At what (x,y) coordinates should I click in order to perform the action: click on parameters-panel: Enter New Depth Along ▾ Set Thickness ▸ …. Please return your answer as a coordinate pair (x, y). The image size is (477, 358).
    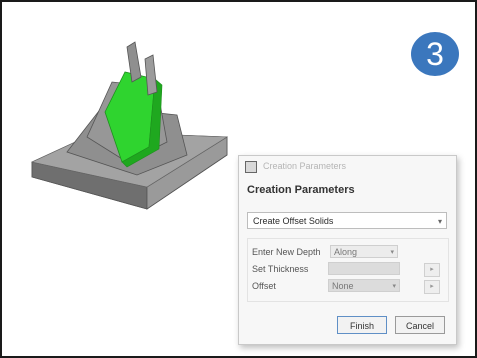
    Looking at the image, I should click on (348, 270).